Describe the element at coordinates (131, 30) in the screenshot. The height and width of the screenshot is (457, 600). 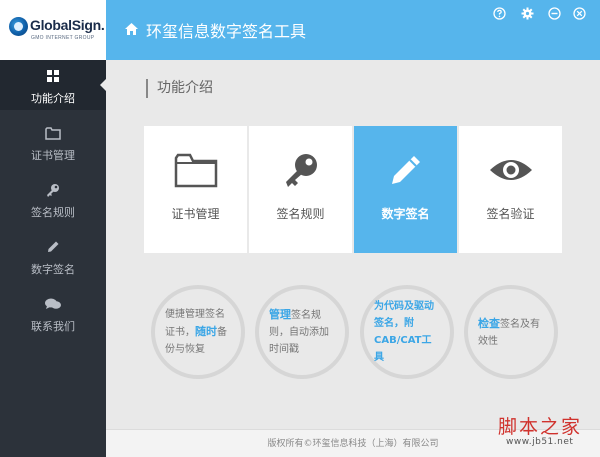
I see `home-icon` at that location.